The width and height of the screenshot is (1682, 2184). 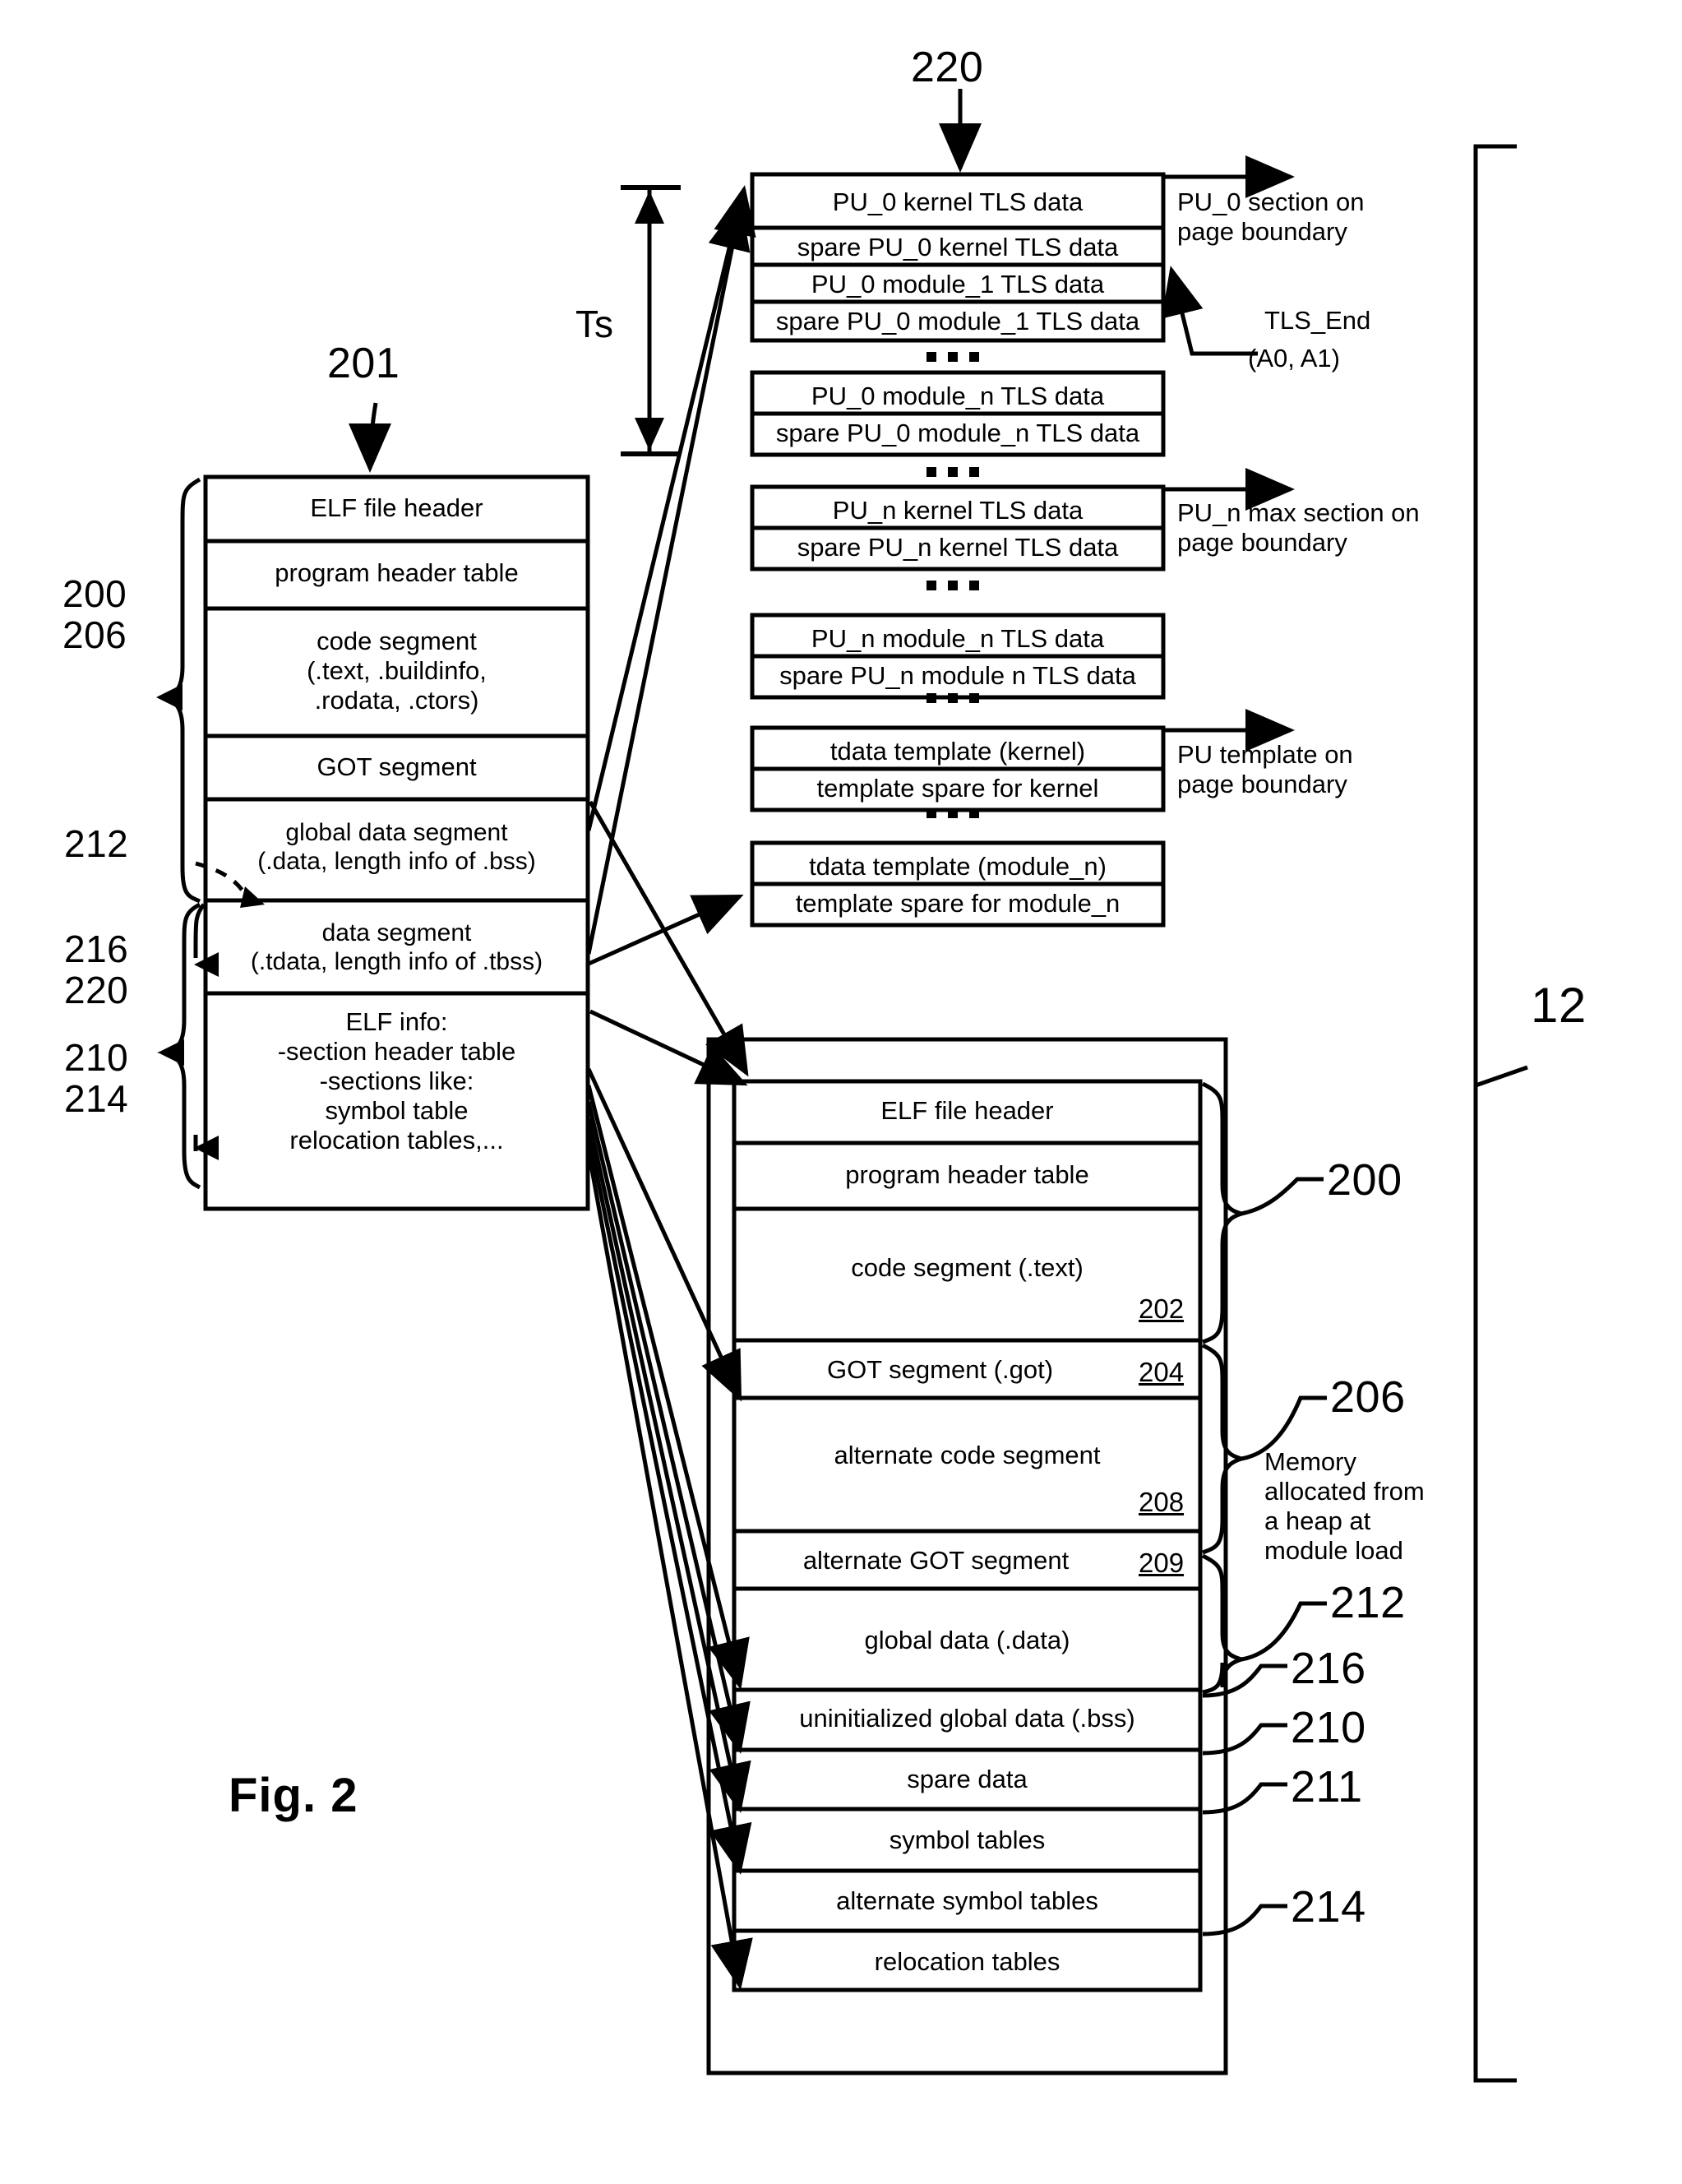 I want to click on ref-number-214: 214, so click(x=1329, y=1907).